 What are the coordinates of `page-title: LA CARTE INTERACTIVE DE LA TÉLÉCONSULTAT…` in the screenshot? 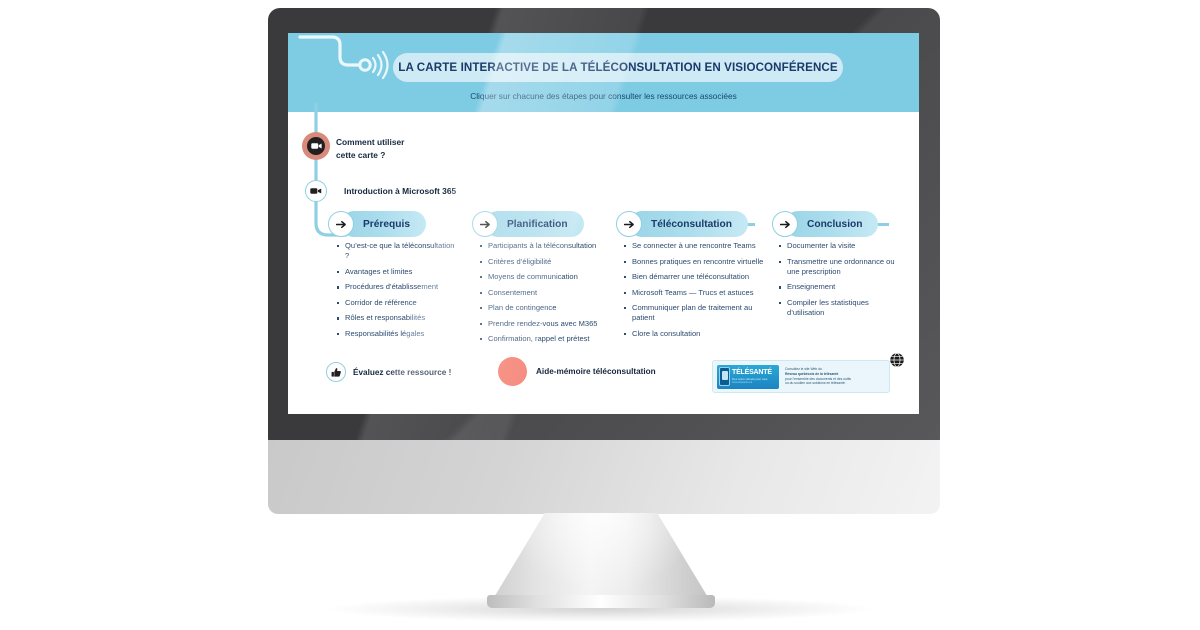 It's located at (618, 67).